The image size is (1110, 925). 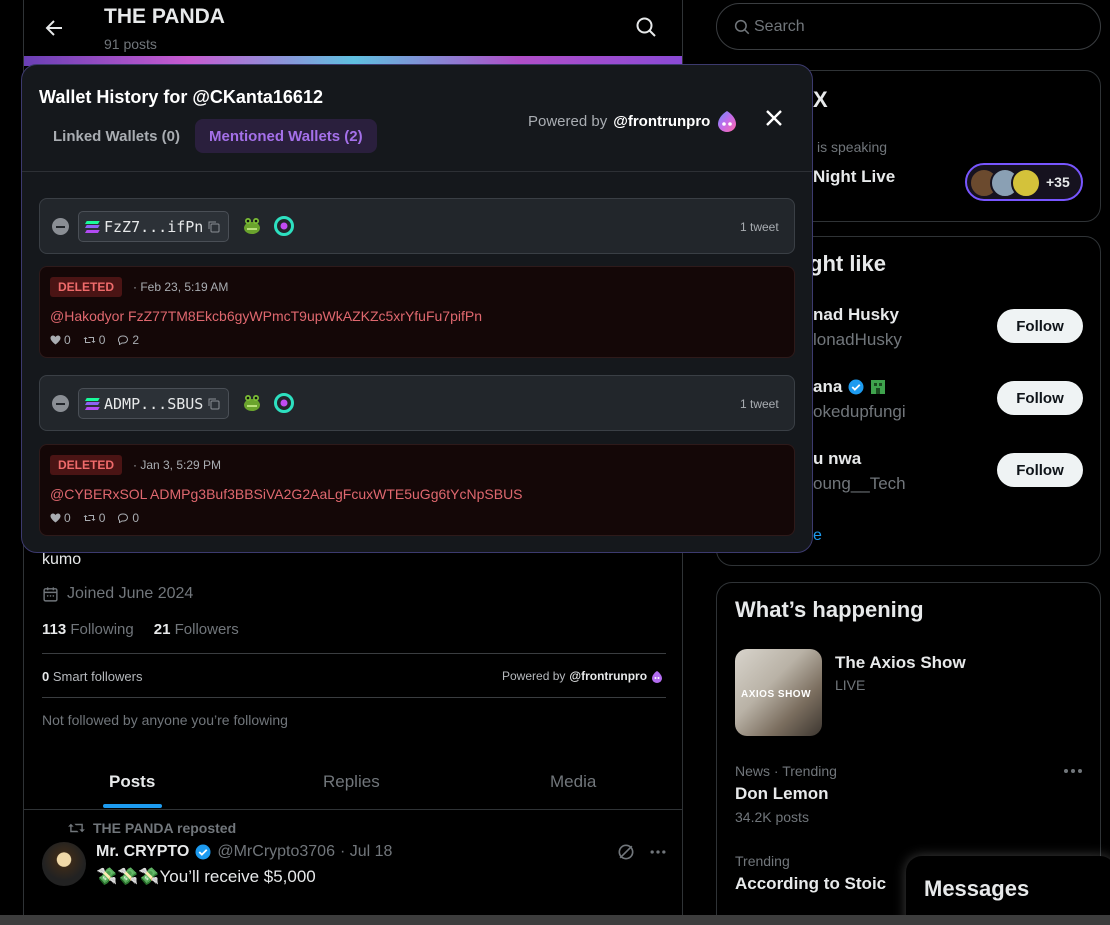 I want to click on live-title: The Axios Show, so click(x=900, y=663).